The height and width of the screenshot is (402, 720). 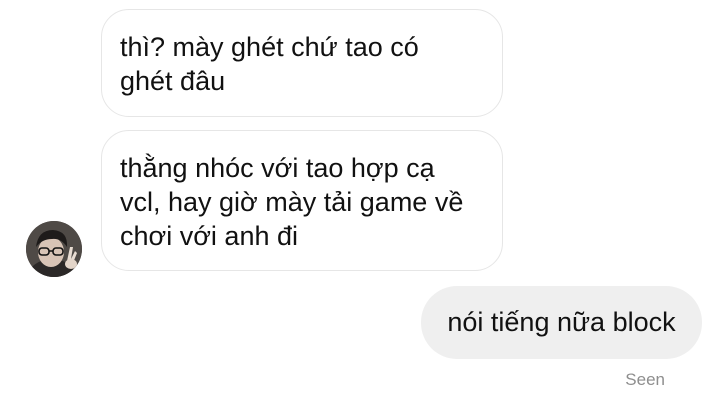 What do you see at coordinates (292, 202) in the screenshot?
I see `message-text-line: vcl, hay giờ mày tải game về` at bounding box center [292, 202].